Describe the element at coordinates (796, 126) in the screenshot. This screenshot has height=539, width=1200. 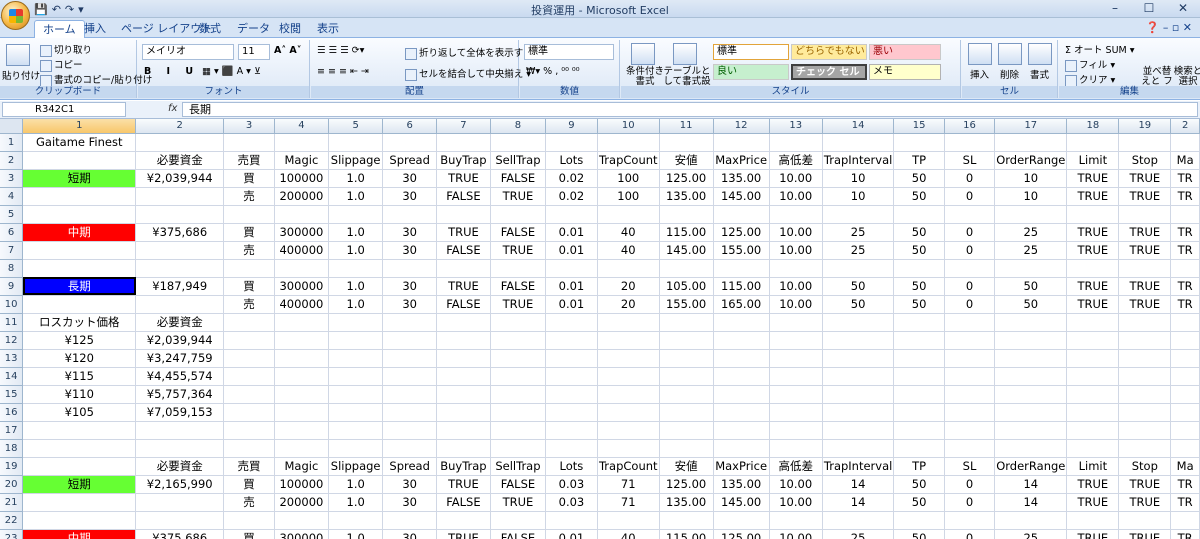
I see `column-header: 13` at that location.